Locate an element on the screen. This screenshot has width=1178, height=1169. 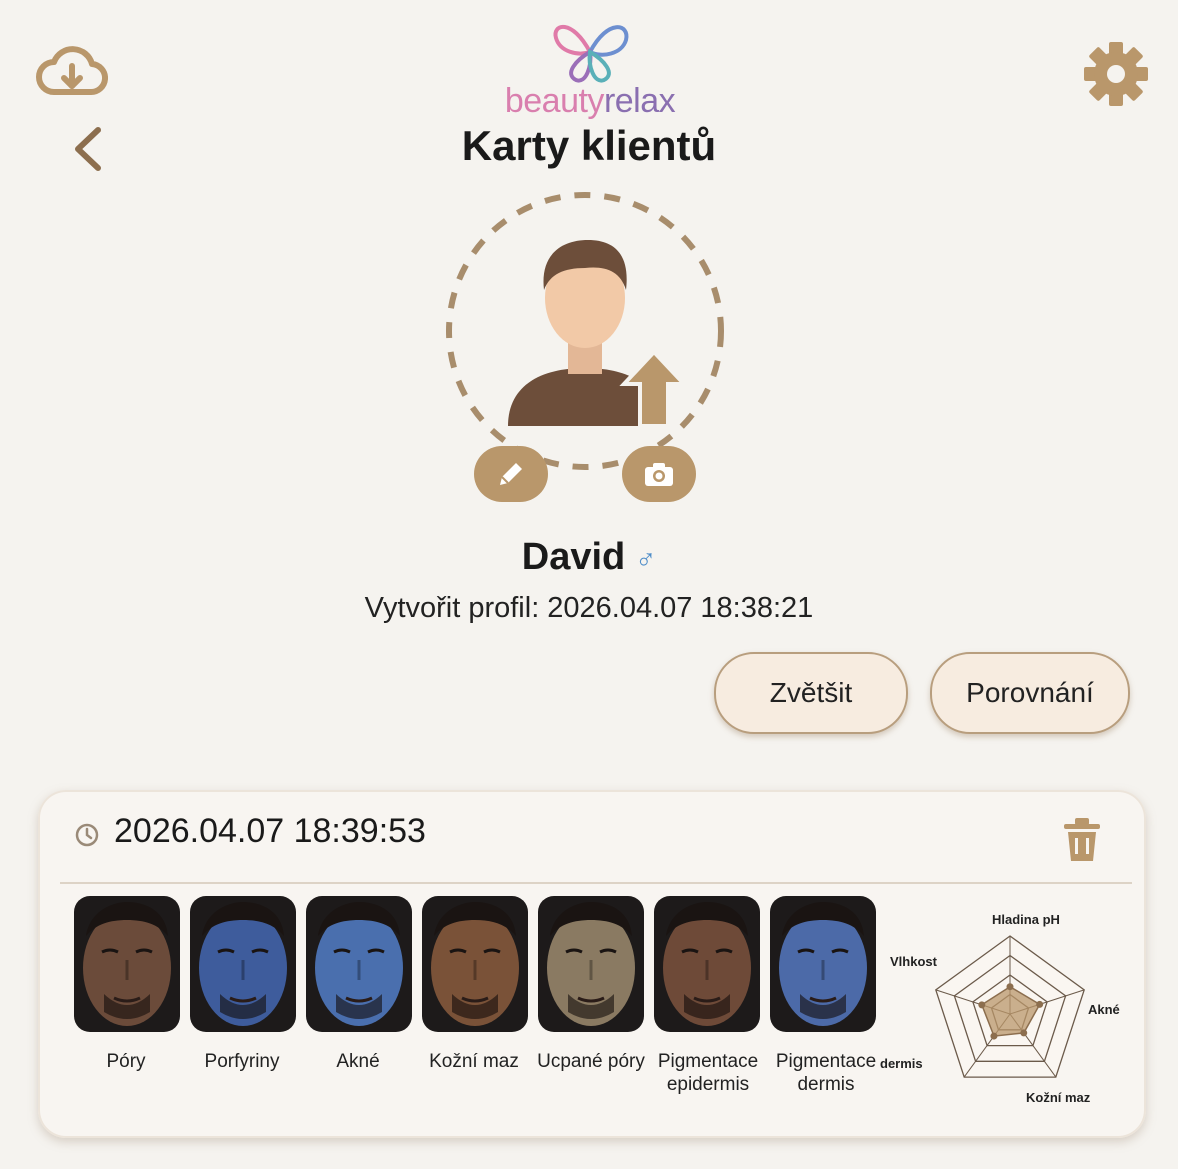
compare-button: Porovnání is located at coordinates (1030, 693).